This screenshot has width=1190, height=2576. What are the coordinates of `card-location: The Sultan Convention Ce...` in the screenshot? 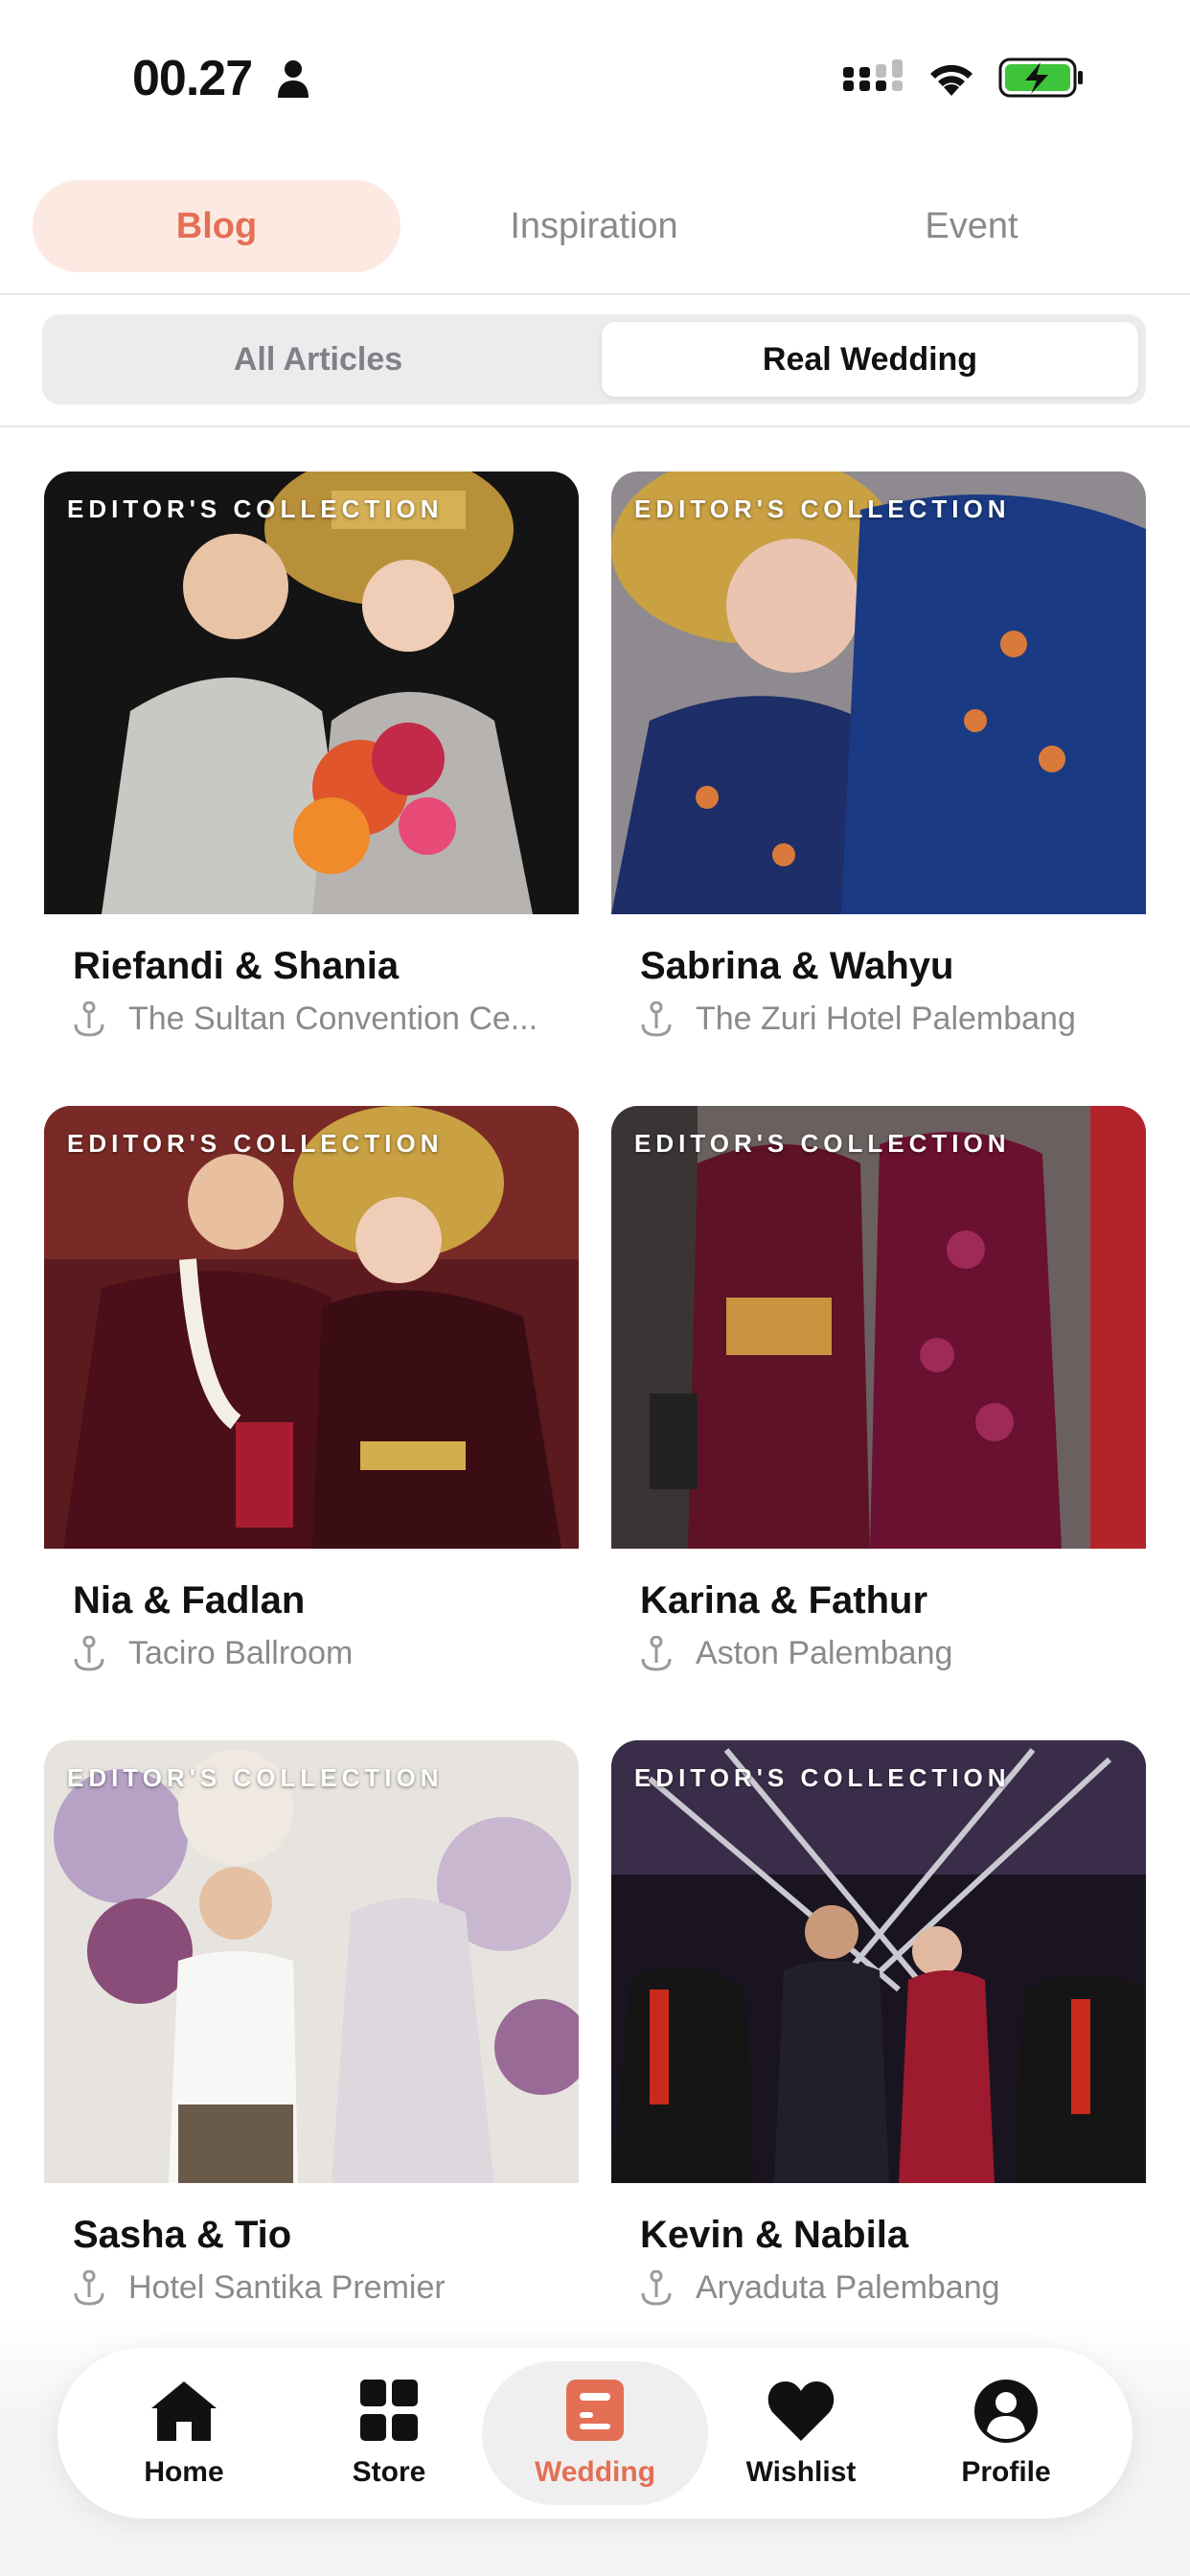 It's located at (326, 1019).